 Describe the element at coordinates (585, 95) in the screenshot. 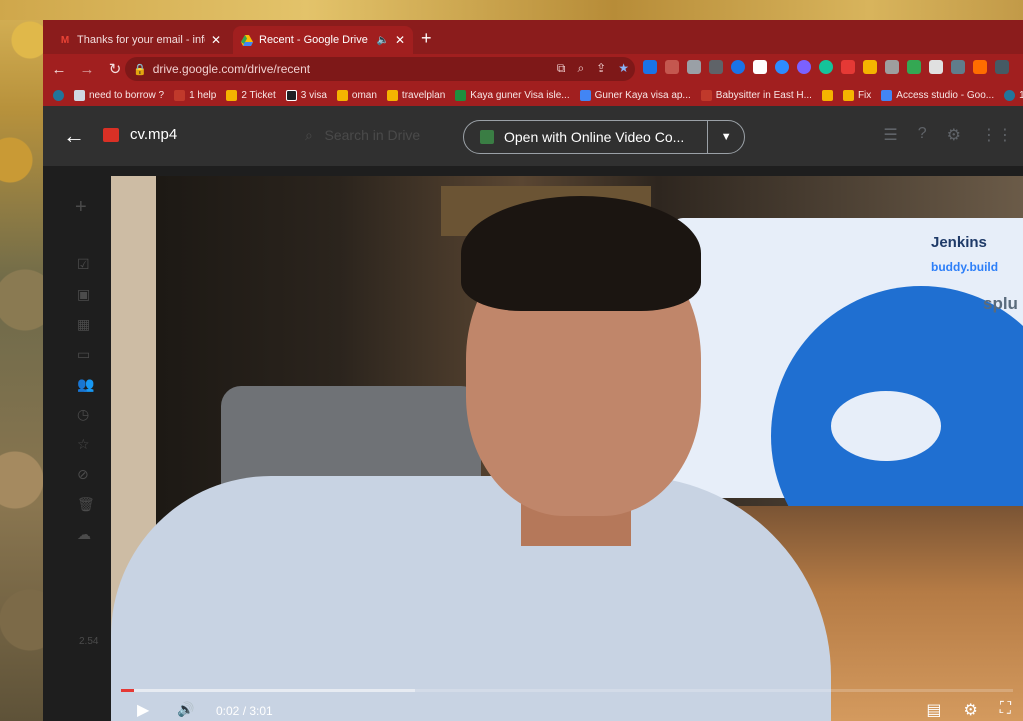

I see `google-docs-icon` at that location.